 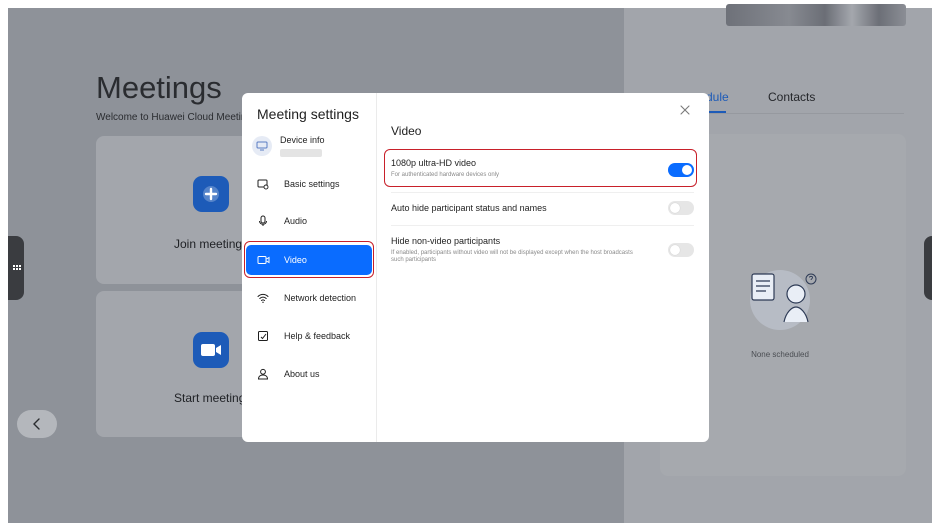 I want to click on sidebar-item-help-feedback: Help & feedback, so click(x=309, y=336).